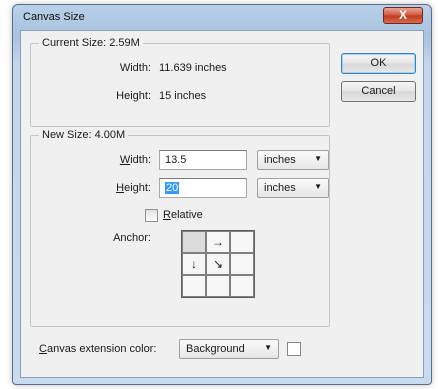 The height and width of the screenshot is (389, 438). I want to click on new-width-label: Width:, so click(135, 160).